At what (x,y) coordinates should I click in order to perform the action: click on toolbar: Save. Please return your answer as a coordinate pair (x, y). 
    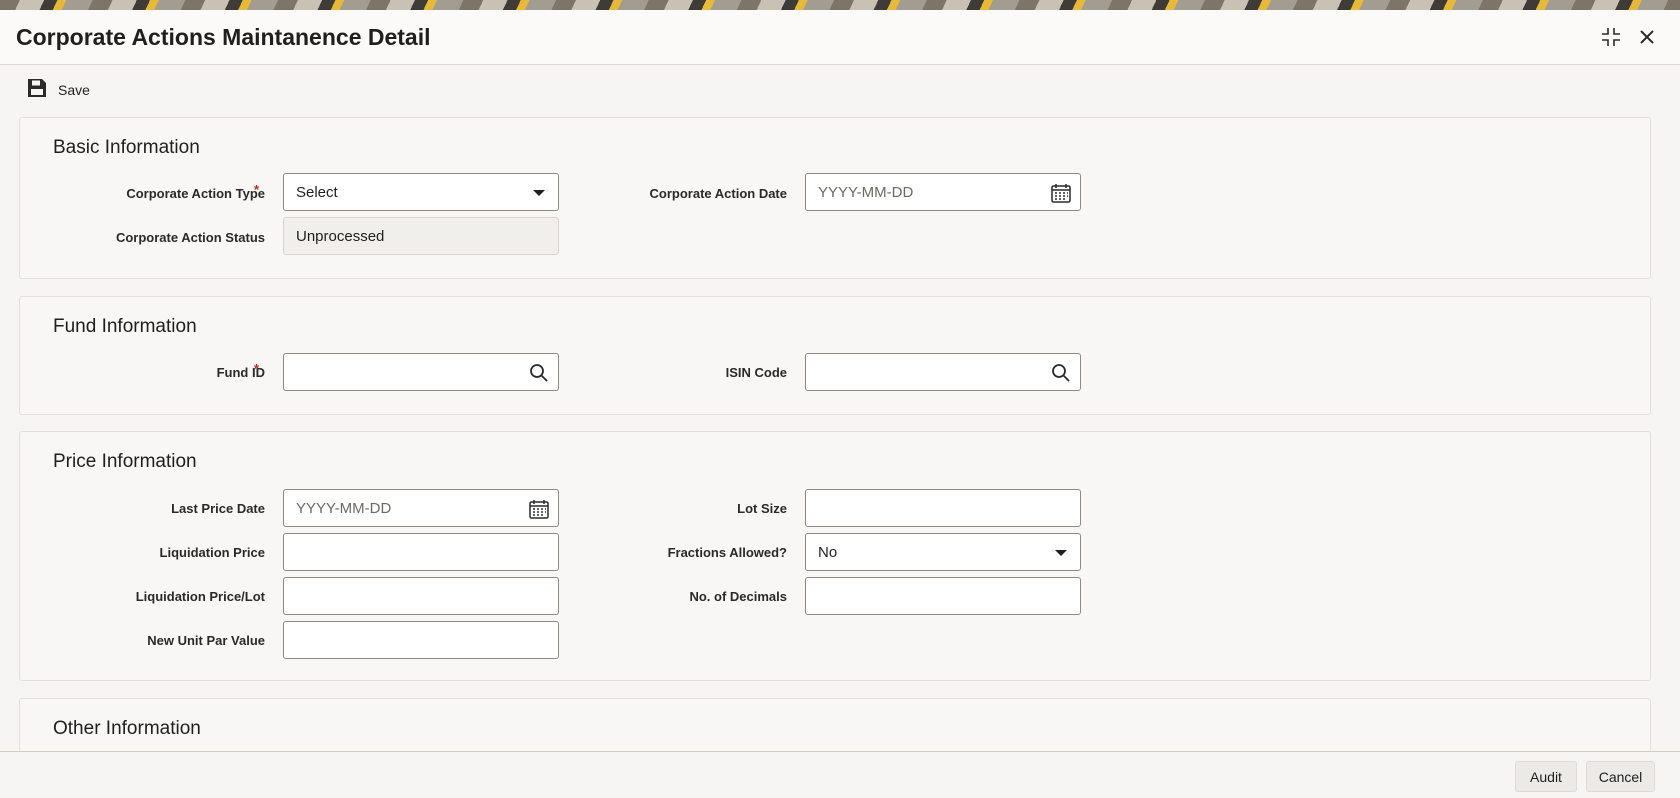
    Looking at the image, I should click on (840, 90).